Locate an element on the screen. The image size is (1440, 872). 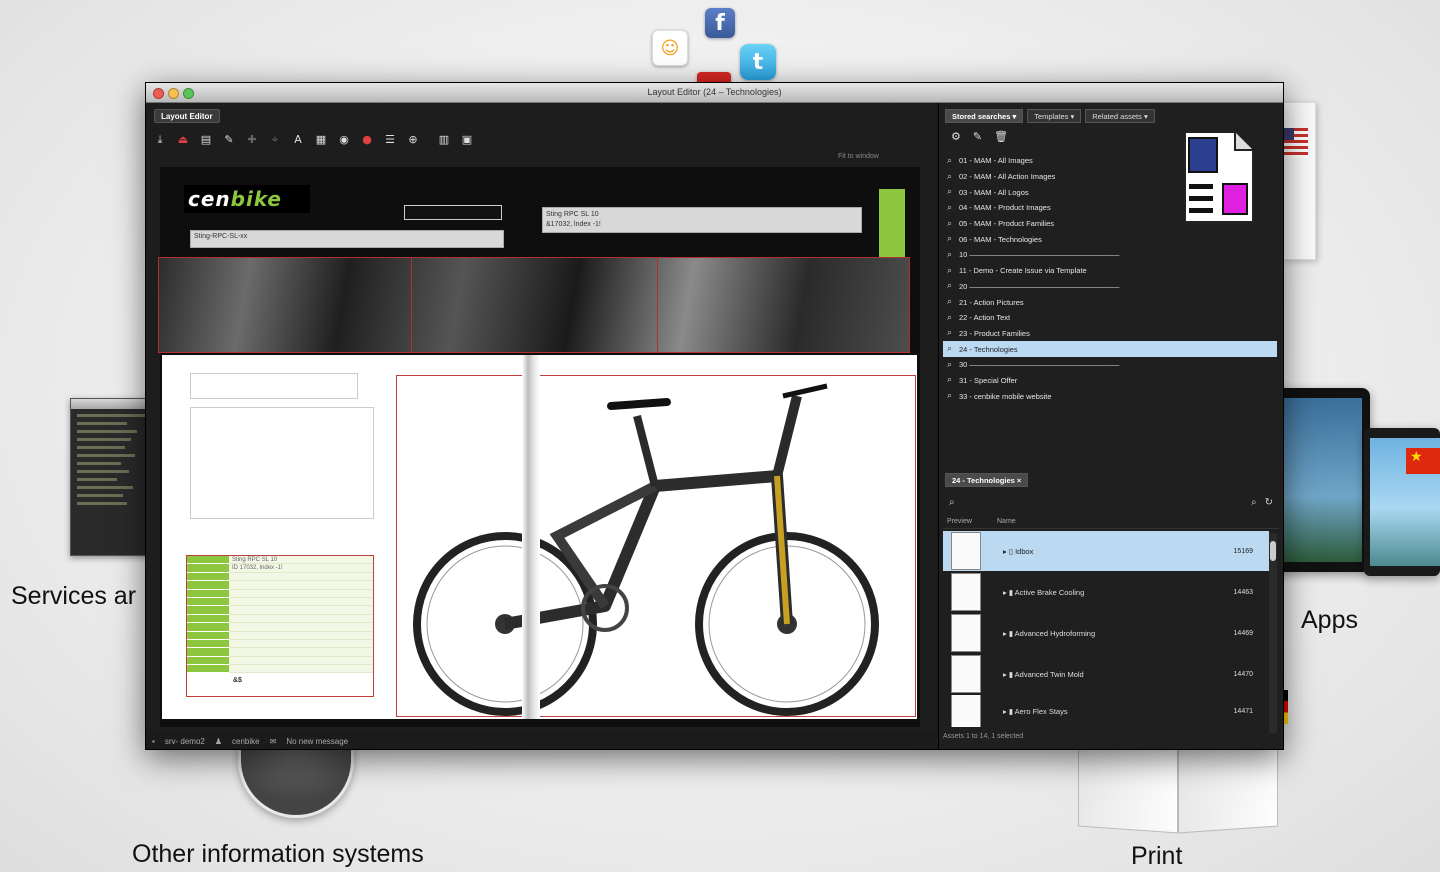
stored-search-item: ⌕ 11 - Demo - Create Issue via Template is located at coordinates (1110, 271).